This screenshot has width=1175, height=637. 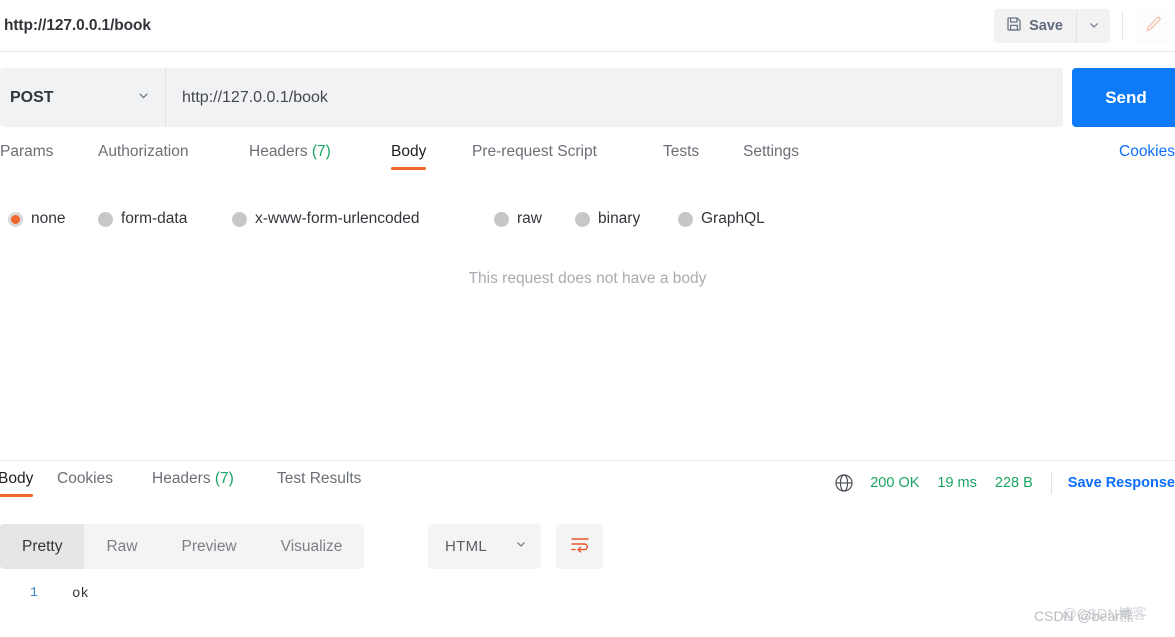 I want to click on tab-label: Params, so click(x=27, y=151).